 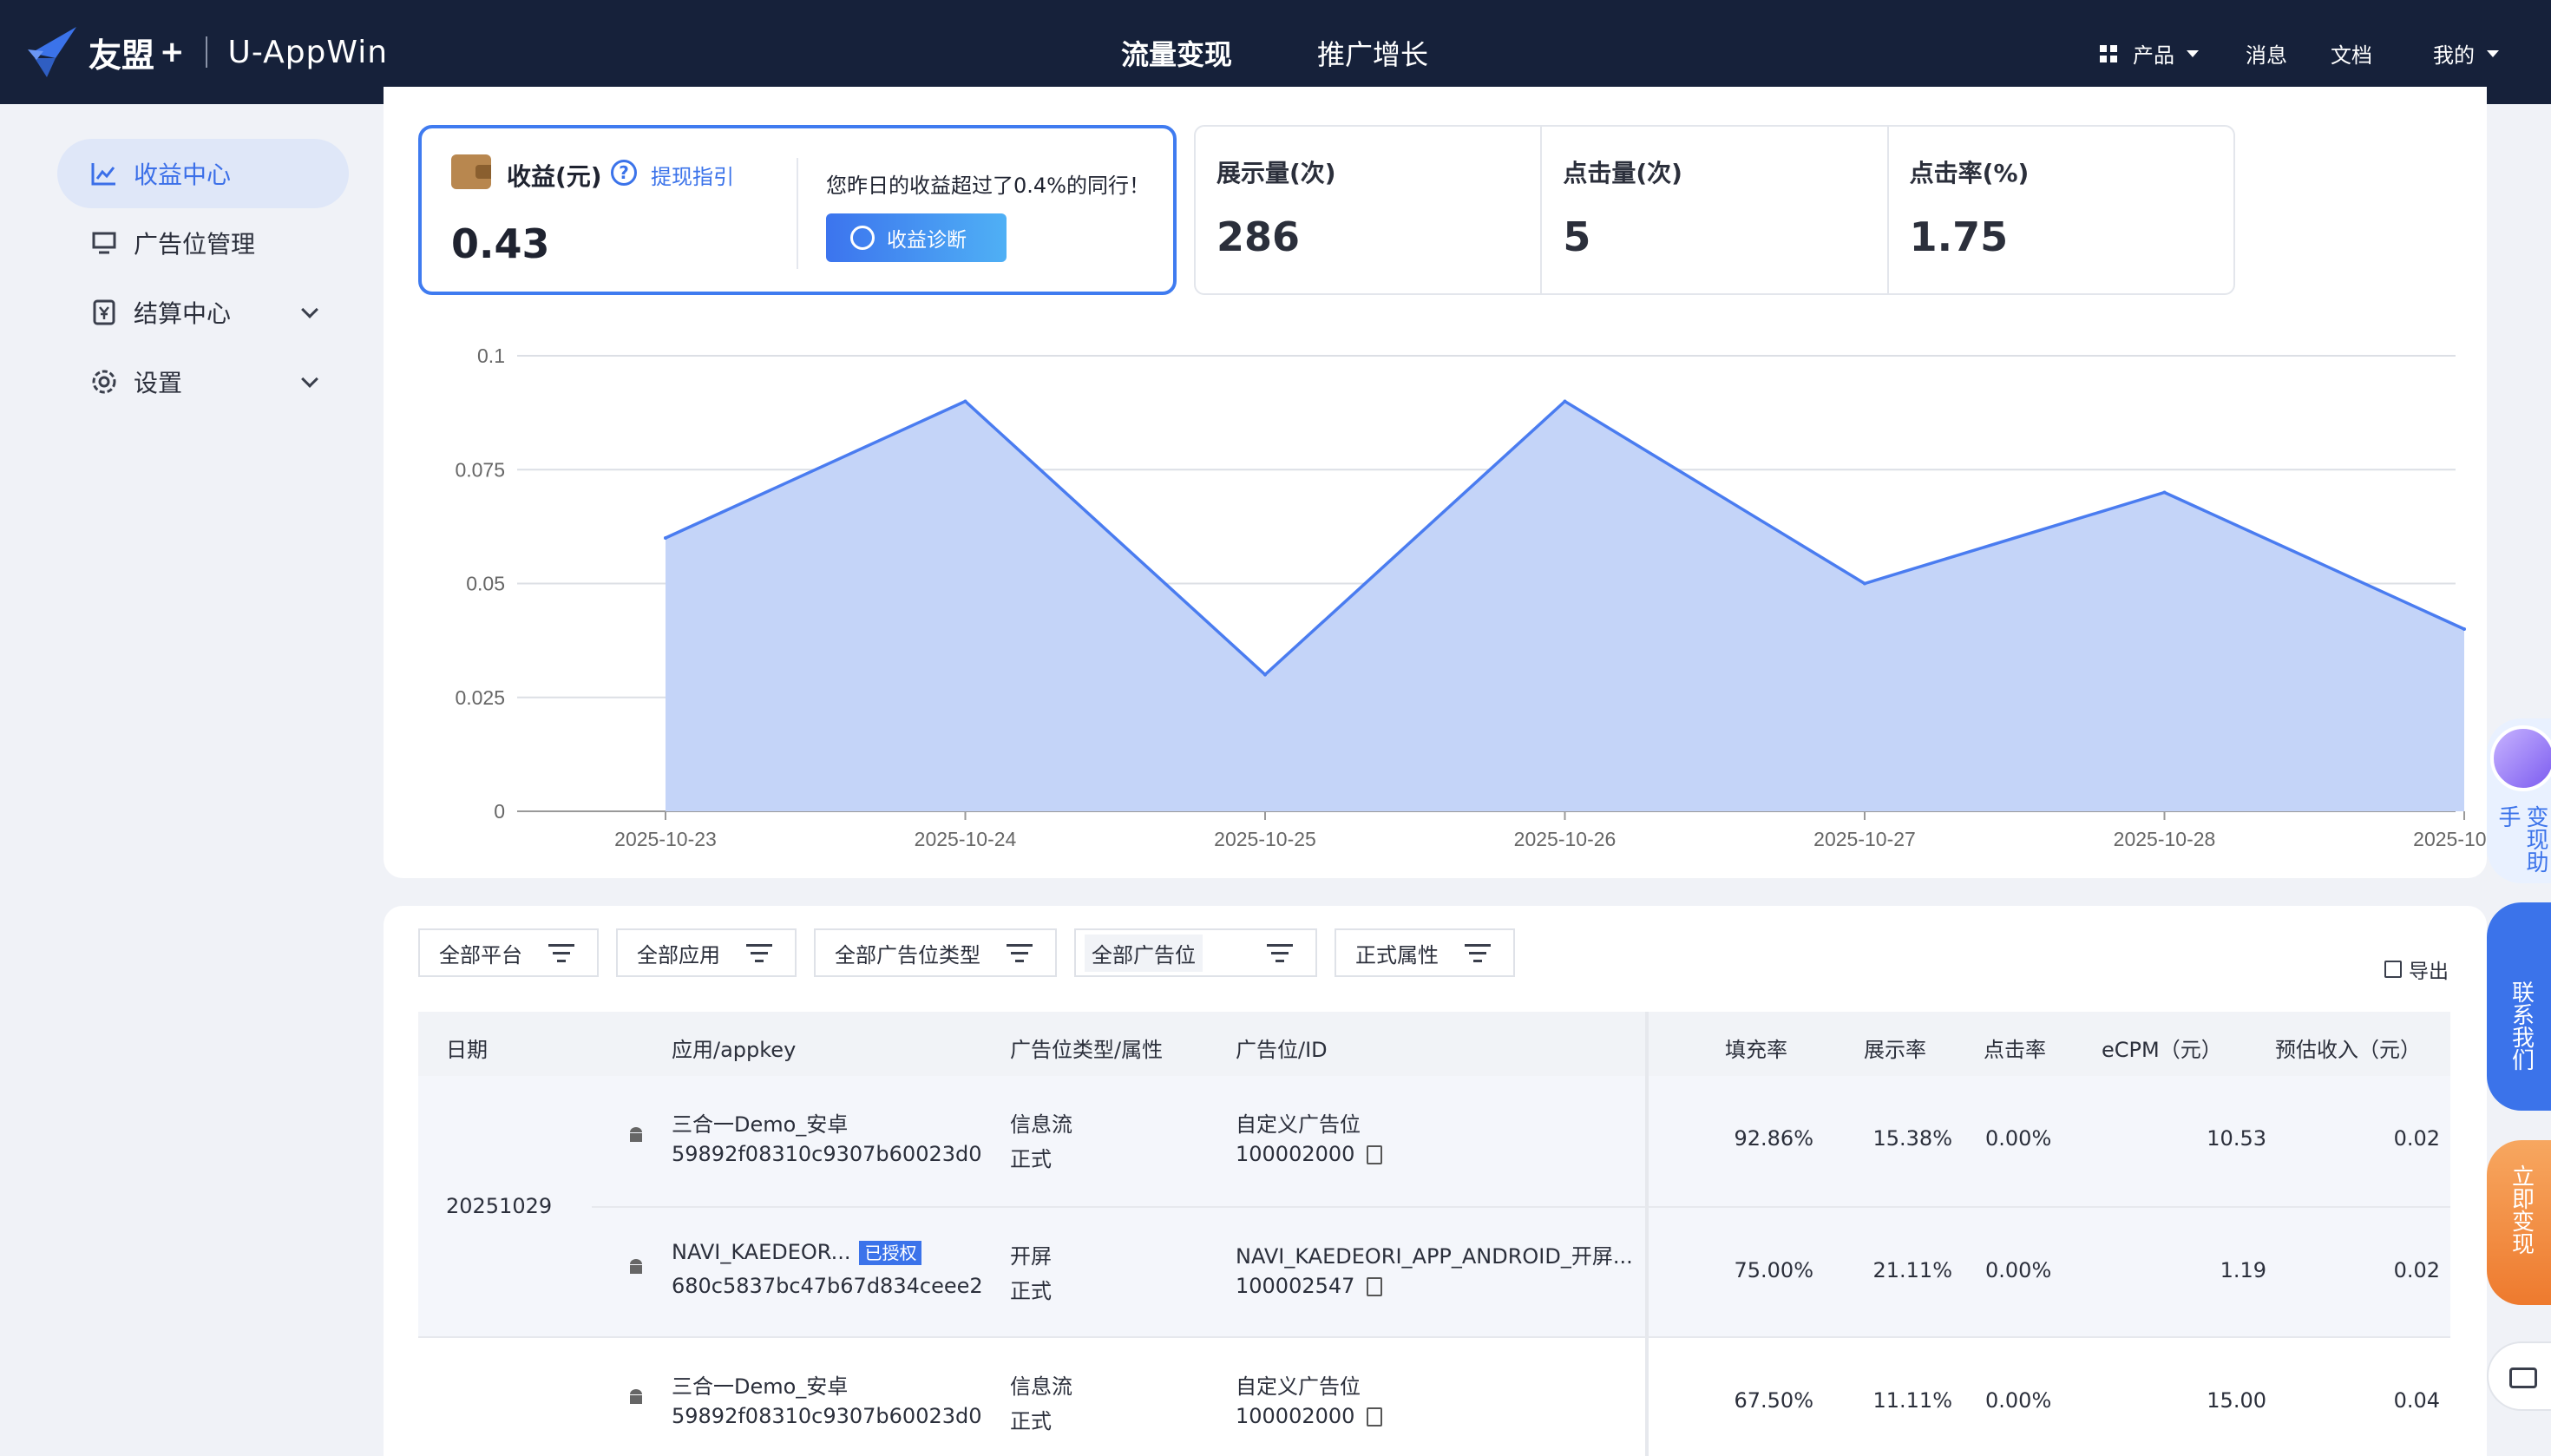 I want to click on contact-us-tab: 联系我们, so click(x=2519, y=1006).